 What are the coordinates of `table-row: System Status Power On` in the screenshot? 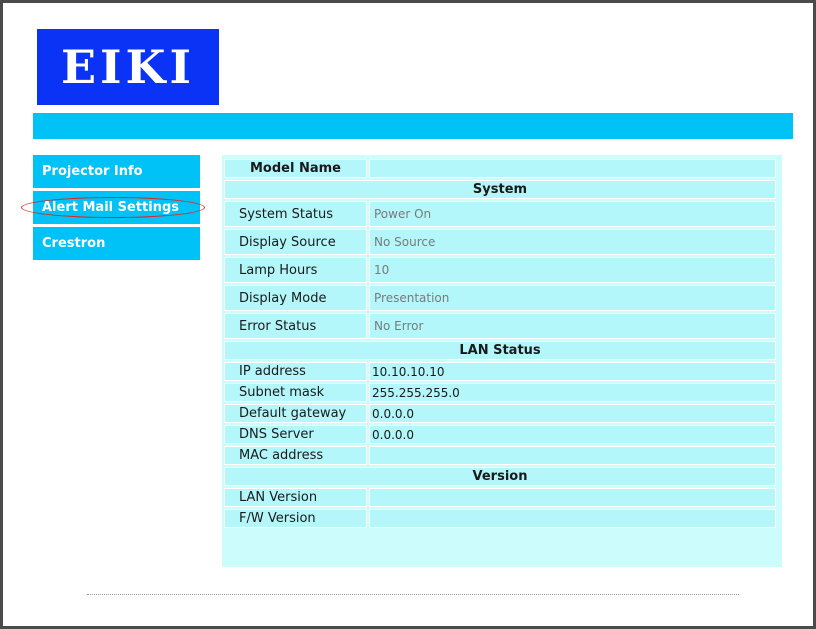 It's located at (500, 214).